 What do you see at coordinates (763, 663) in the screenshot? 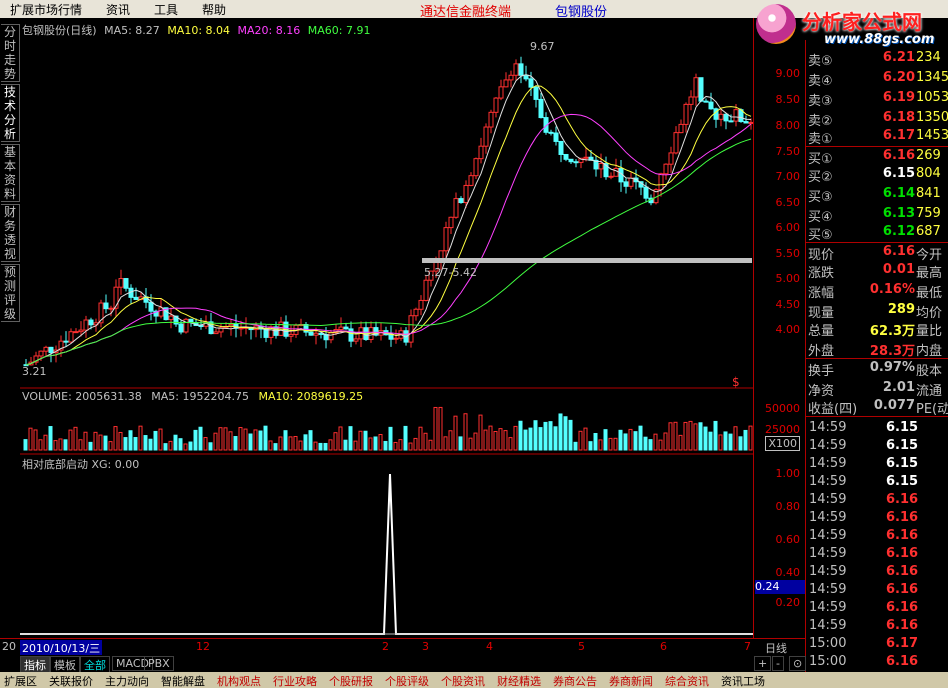
I see `zoom-in-button: +` at bounding box center [763, 663].